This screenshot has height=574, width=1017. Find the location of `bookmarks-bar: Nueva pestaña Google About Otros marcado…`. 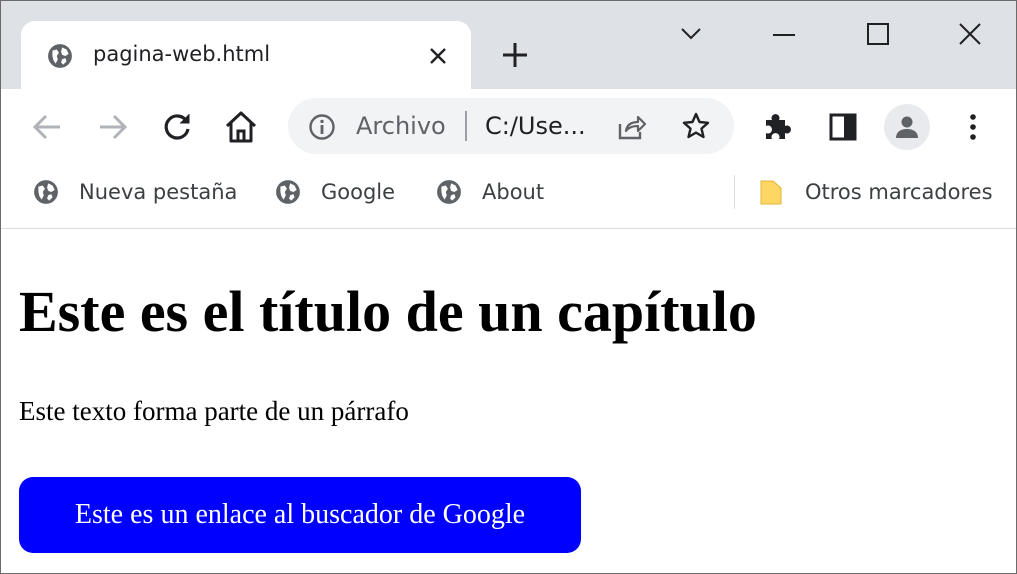

bookmarks-bar: Nueva pestaña Google About Otros marcado… is located at coordinates (508, 195).